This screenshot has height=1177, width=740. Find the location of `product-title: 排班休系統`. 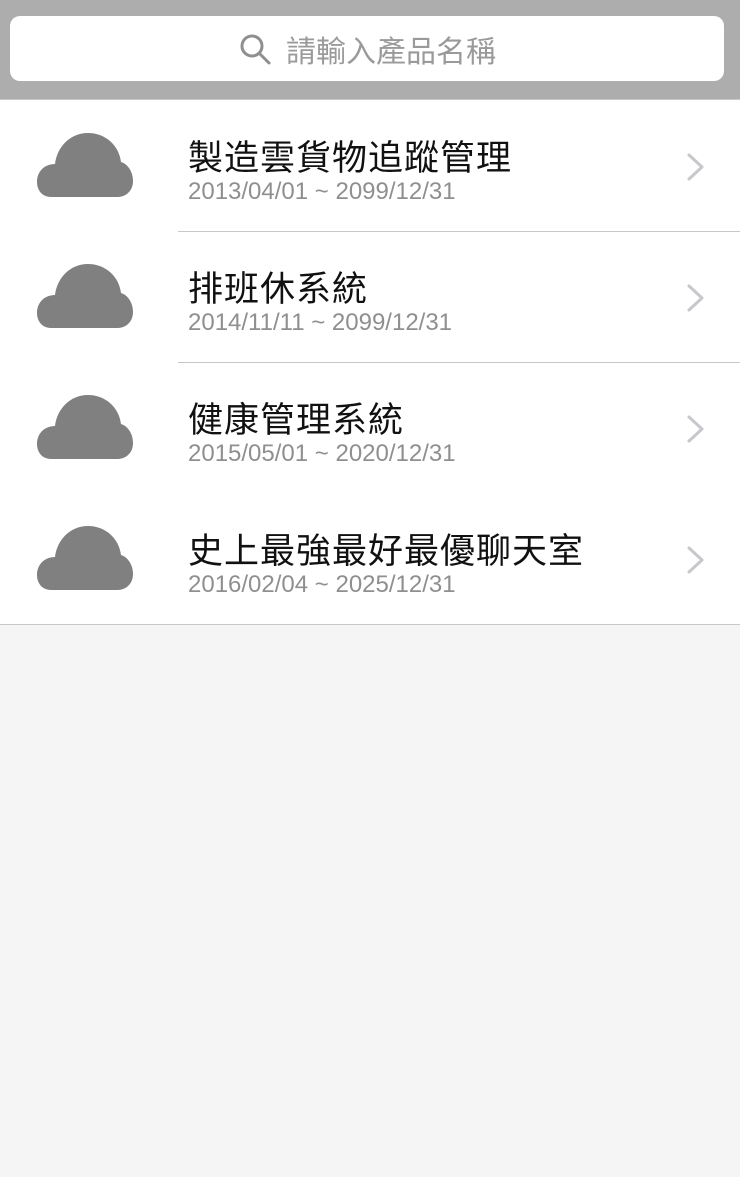

product-title: 排班休系統 is located at coordinates (278, 290).